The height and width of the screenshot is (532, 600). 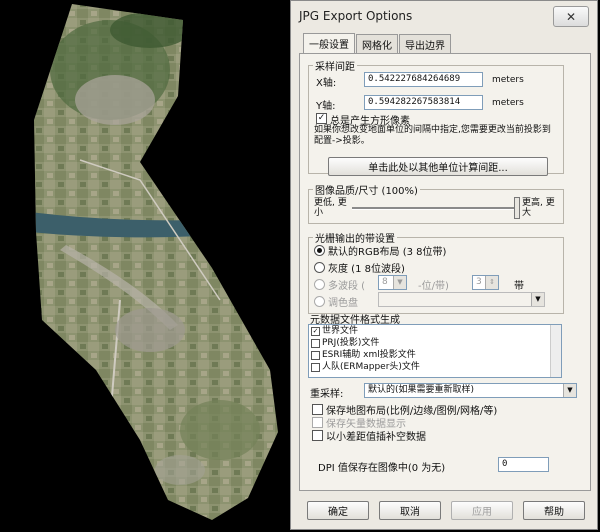 I want to click on list-item: PRJ(投影)文件, so click(x=435, y=343).